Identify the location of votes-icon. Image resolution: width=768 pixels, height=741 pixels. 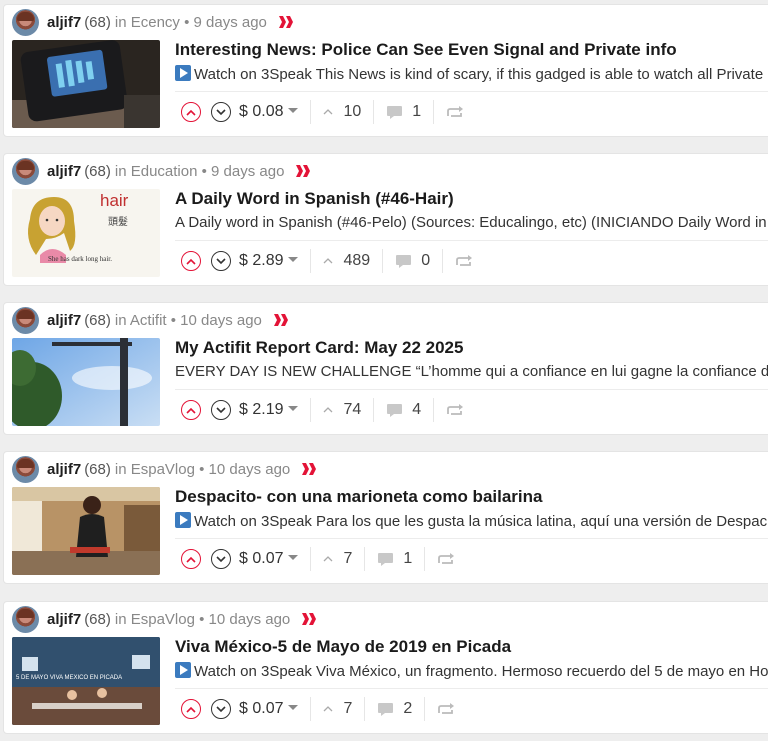
(328, 112).